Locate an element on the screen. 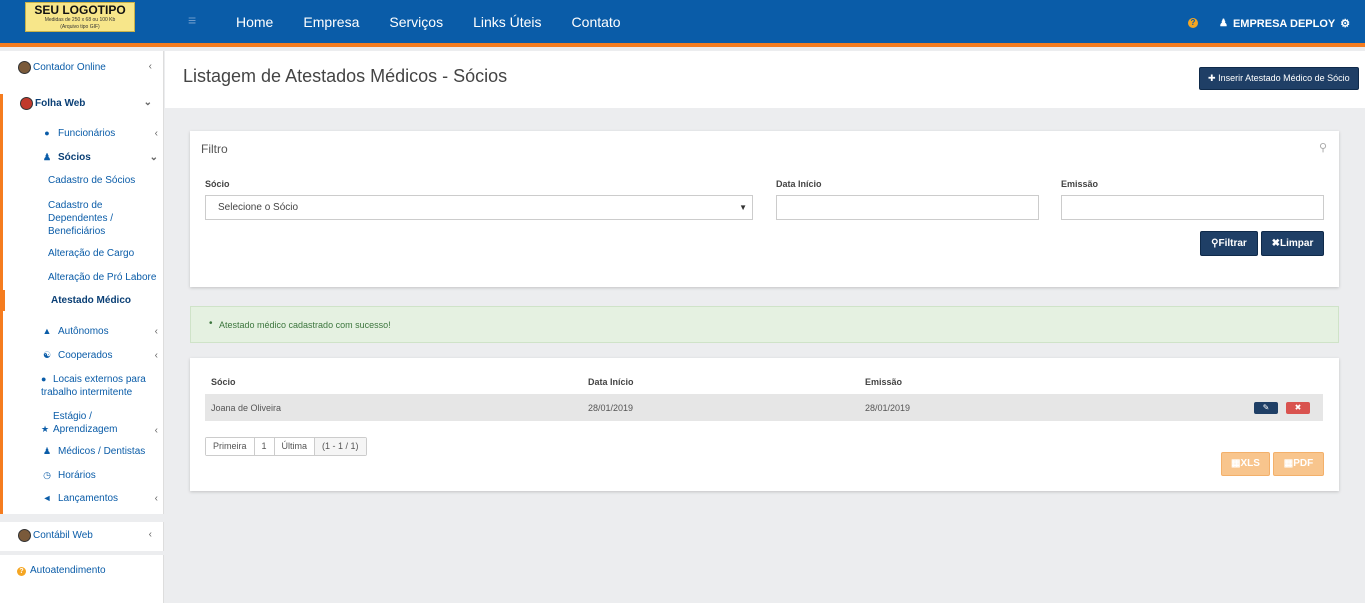 Image resolution: width=1365 pixels, height=603 pixels. sidebar-item-cadastro-dependentes: Cadastro de Dependentes / Beneficiários is located at coordinates (93, 218).